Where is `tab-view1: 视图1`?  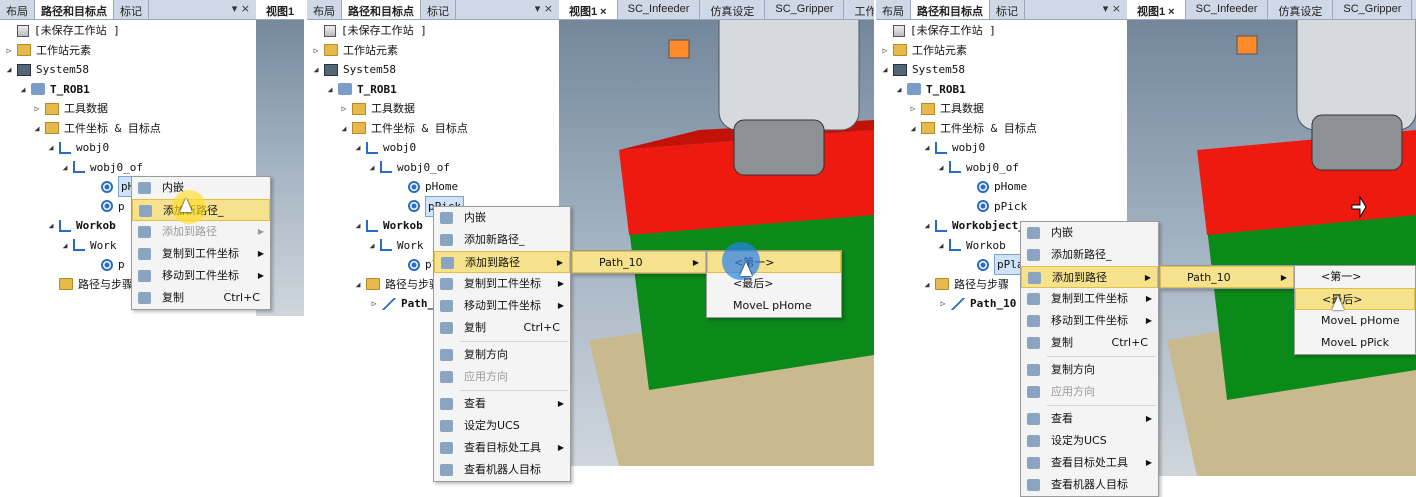 tab-view1: 视图1 is located at coordinates (280, 9).